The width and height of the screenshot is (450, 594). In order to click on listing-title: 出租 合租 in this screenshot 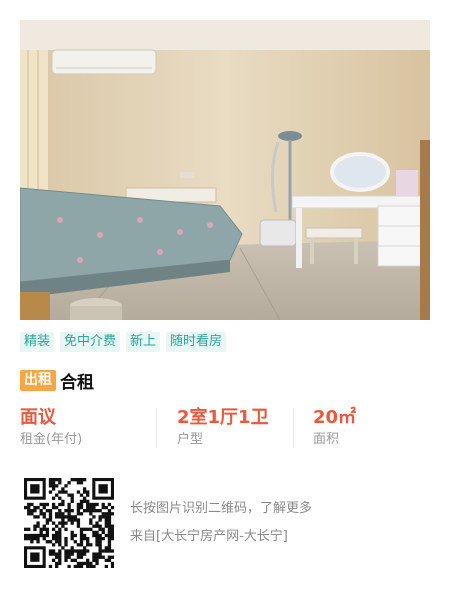, I will do `click(57, 380)`.